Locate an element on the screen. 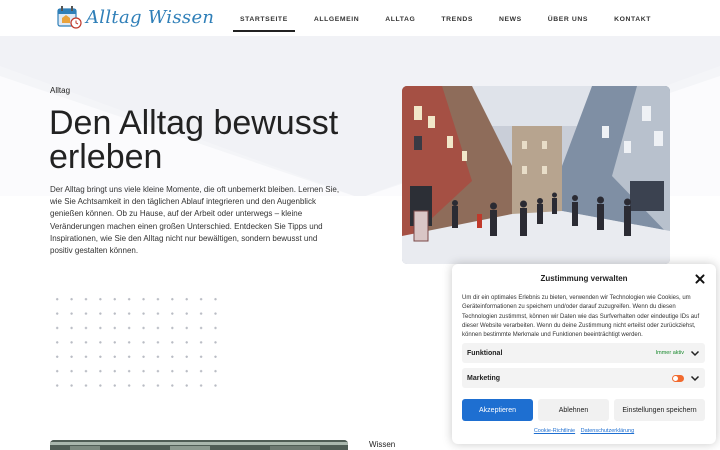  hero-title: Den Alltag bewusst erleben is located at coordinates (194, 140).